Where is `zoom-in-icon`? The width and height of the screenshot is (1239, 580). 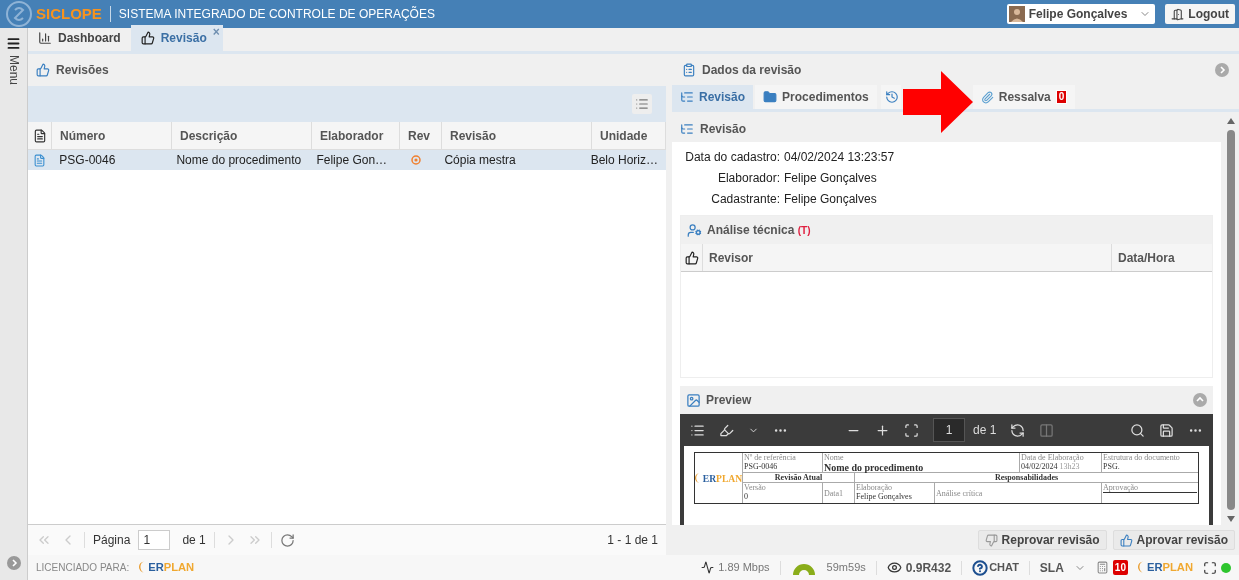 zoom-in-icon is located at coordinates (882, 430).